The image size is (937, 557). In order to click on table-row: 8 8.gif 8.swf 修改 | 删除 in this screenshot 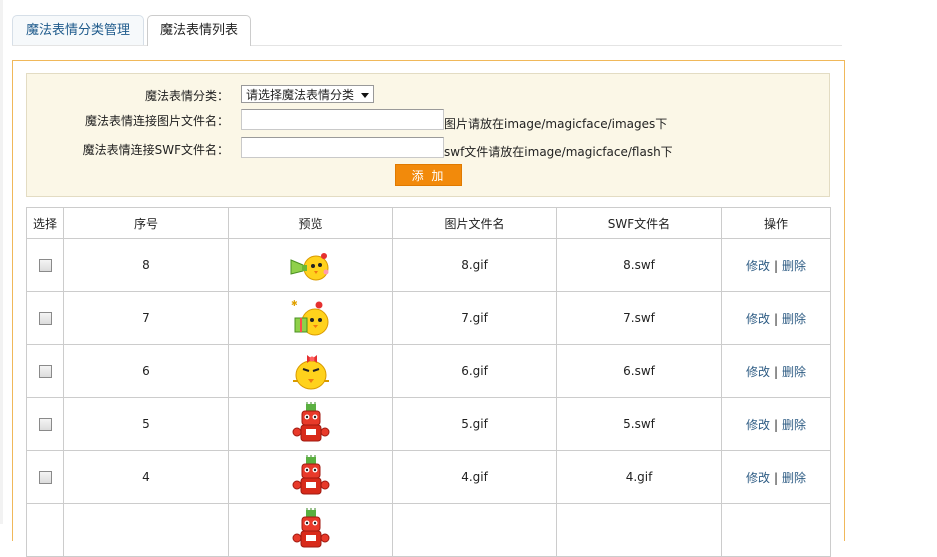, I will do `click(428, 265)`.